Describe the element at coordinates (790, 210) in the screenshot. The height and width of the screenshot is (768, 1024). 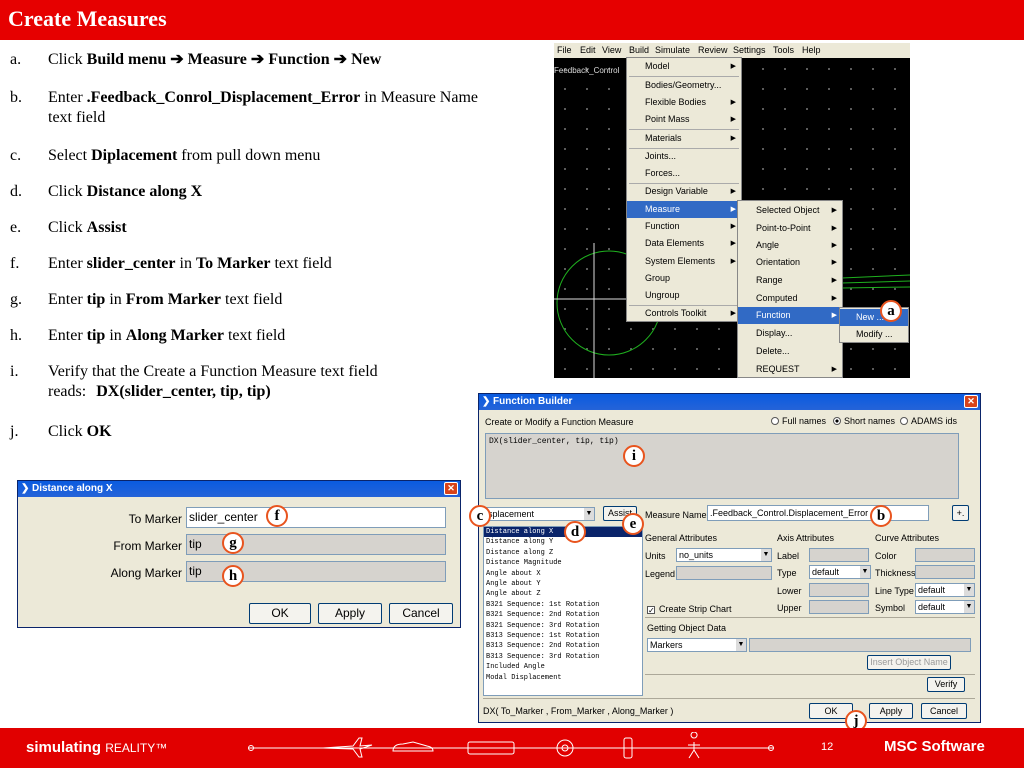
I see `measure-selected-object-item: Selected Object ▶` at that location.